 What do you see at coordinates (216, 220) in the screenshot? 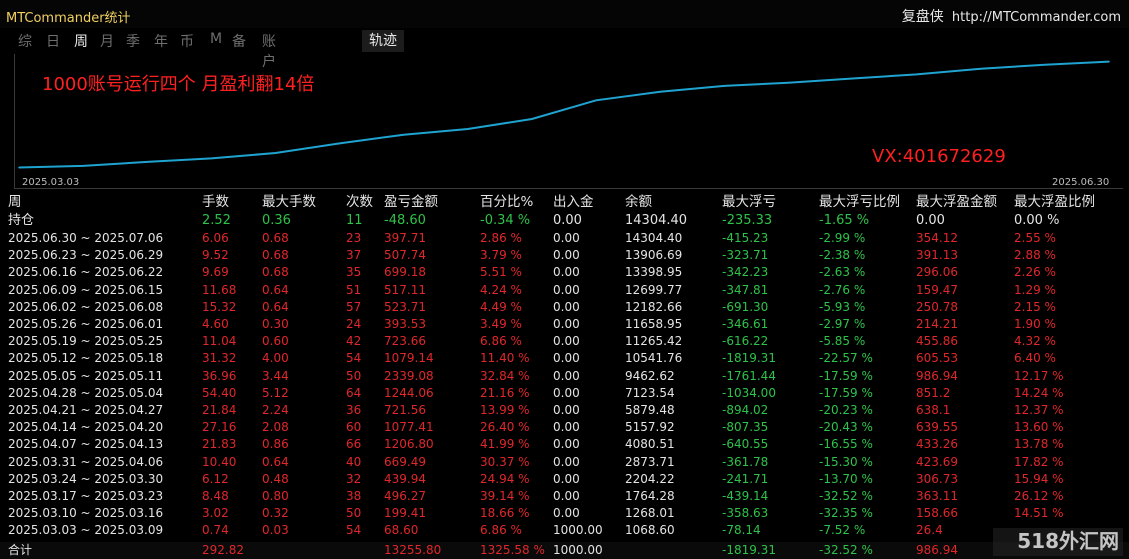
I see `holding-lots: 2.52` at bounding box center [216, 220].